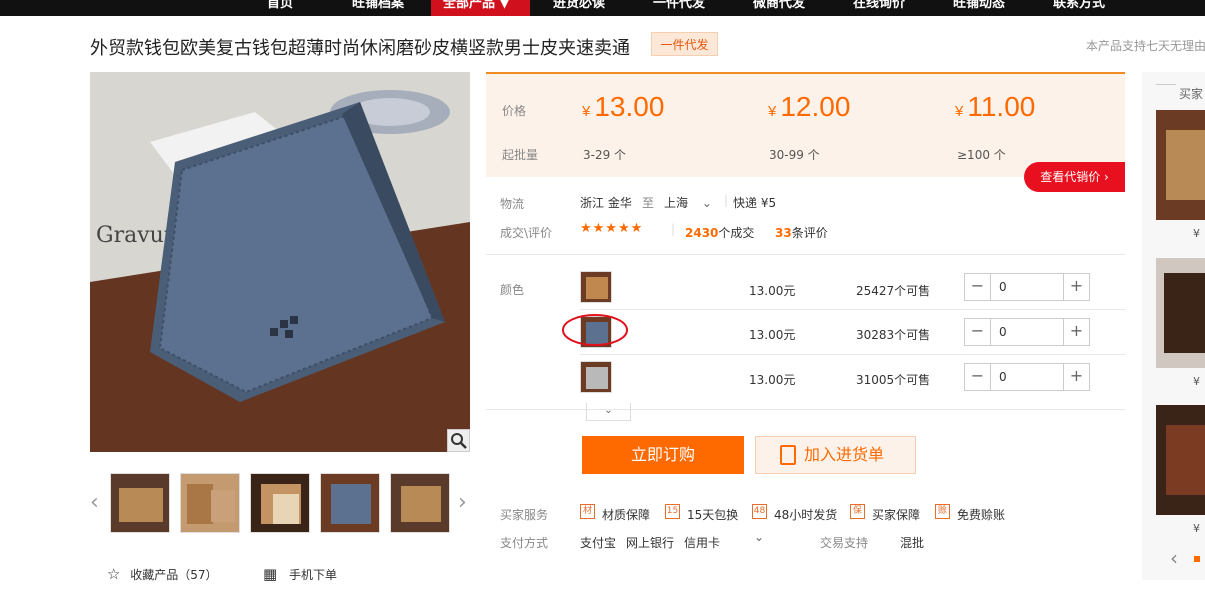  I want to click on tier-qty-1: 3-29 个, so click(605, 155).